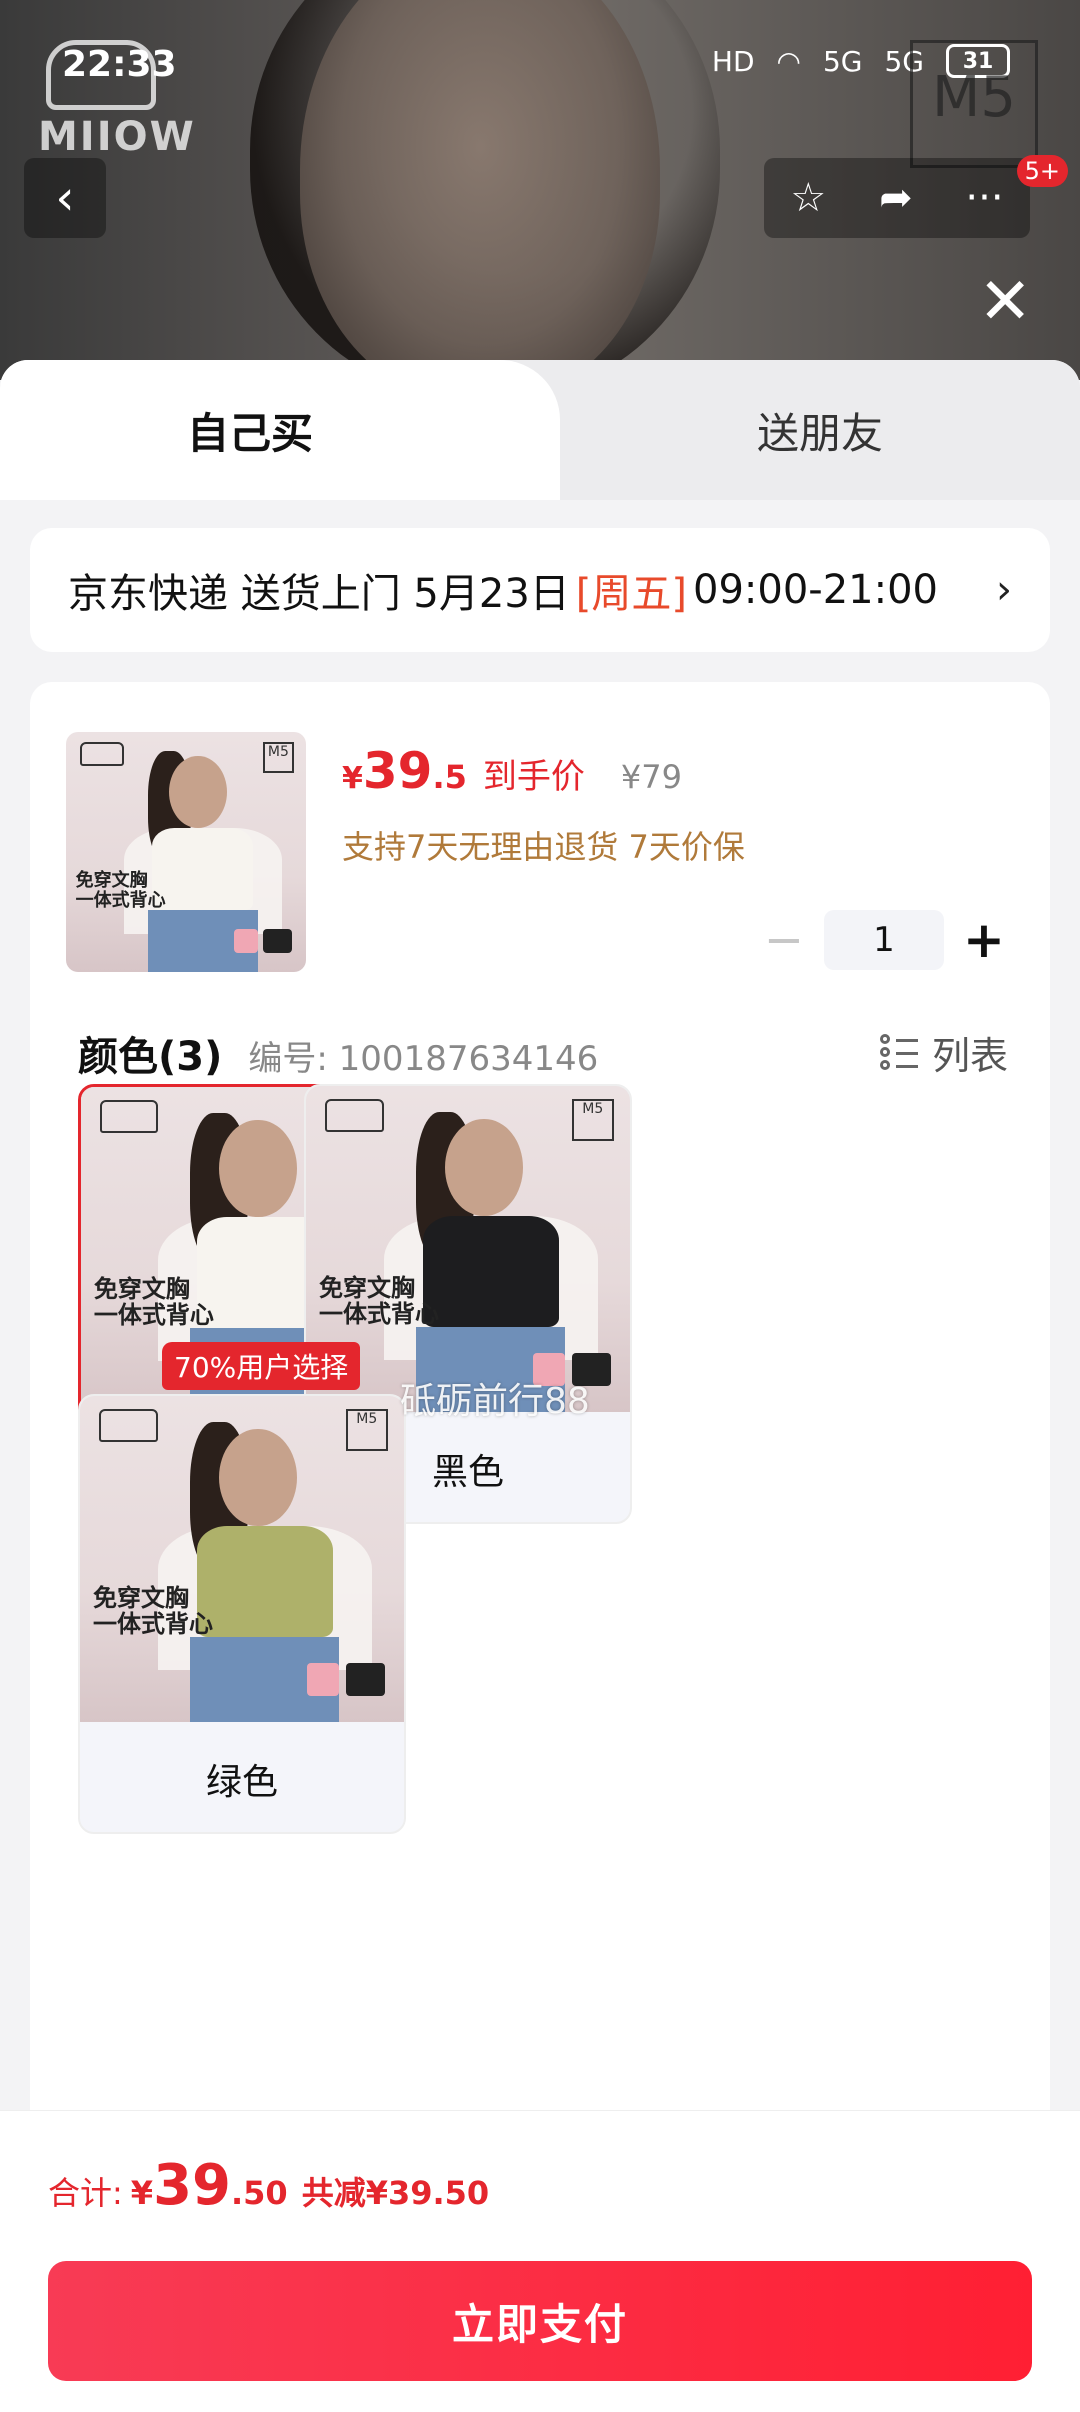  I want to click on popular-tag: 70%用户选择, so click(261, 1366).